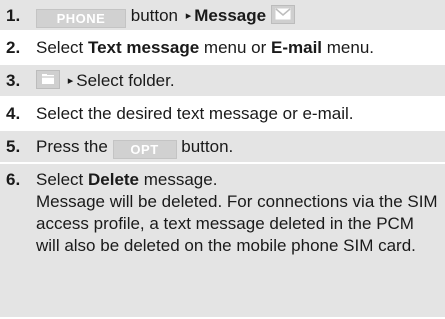 The image size is (445, 319). Describe the element at coordinates (13, 179) in the screenshot. I see `step-number: 6.` at that location.